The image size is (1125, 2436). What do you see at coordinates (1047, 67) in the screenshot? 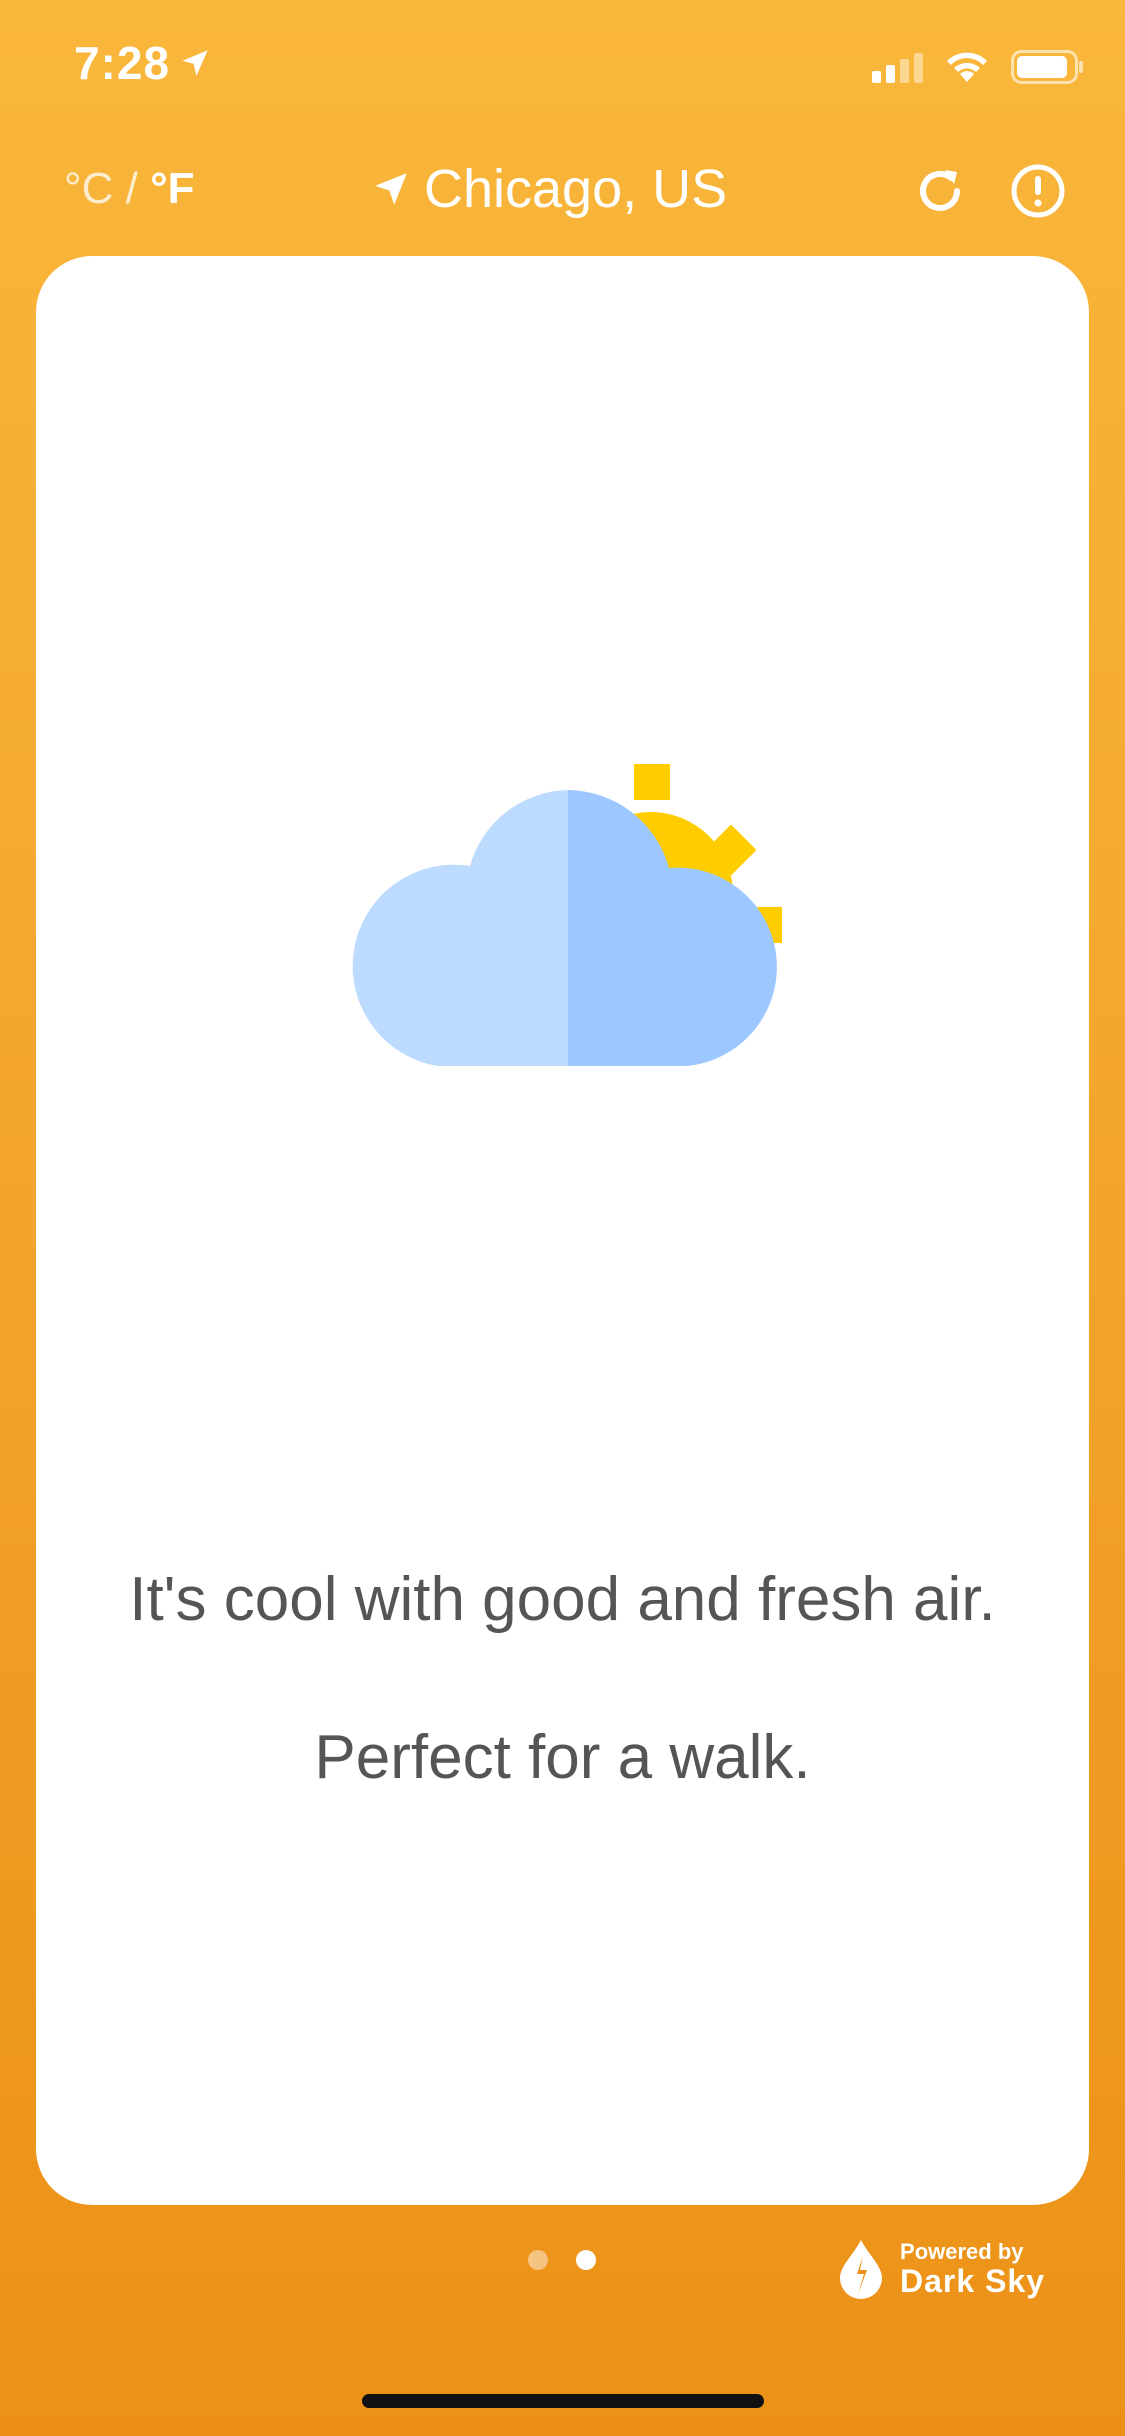
I see `battery-icon` at bounding box center [1047, 67].